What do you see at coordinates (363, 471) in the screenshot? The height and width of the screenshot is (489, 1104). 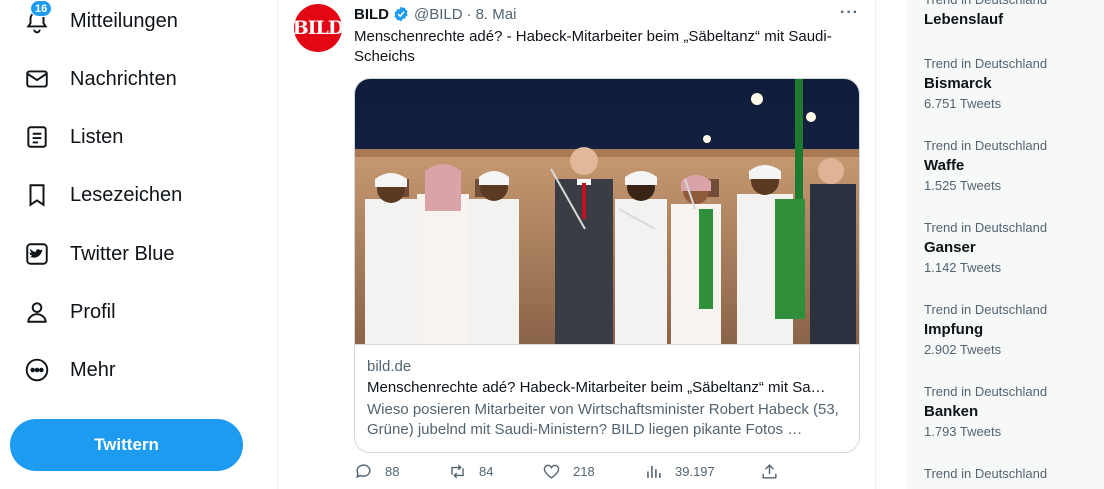 I see `reply-icon` at bounding box center [363, 471].